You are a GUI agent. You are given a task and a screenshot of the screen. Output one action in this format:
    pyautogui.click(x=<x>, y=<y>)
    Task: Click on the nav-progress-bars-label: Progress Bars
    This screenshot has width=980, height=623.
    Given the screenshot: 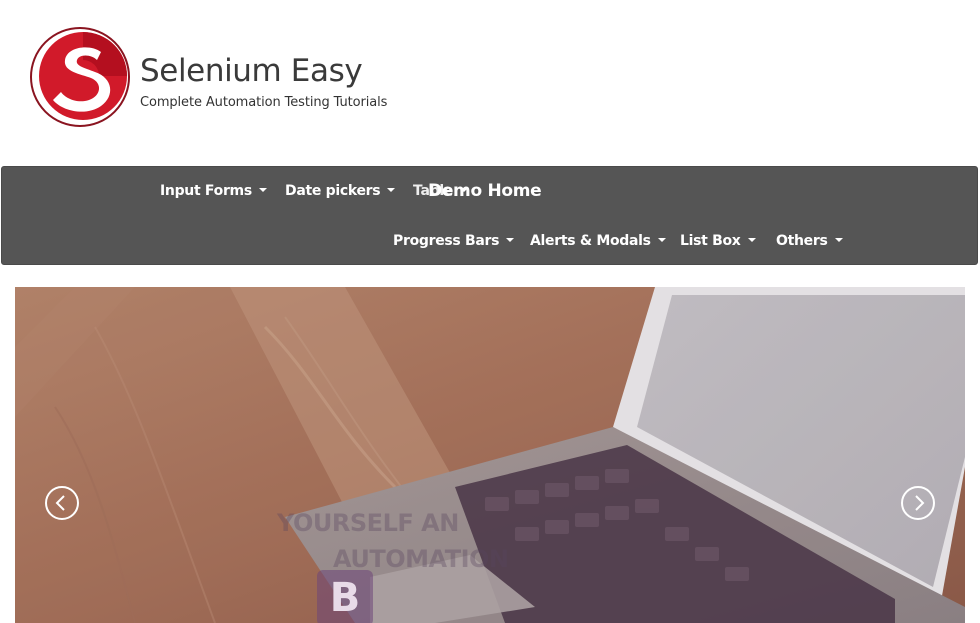 What is the action you would take?
    pyautogui.click(x=446, y=241)
    